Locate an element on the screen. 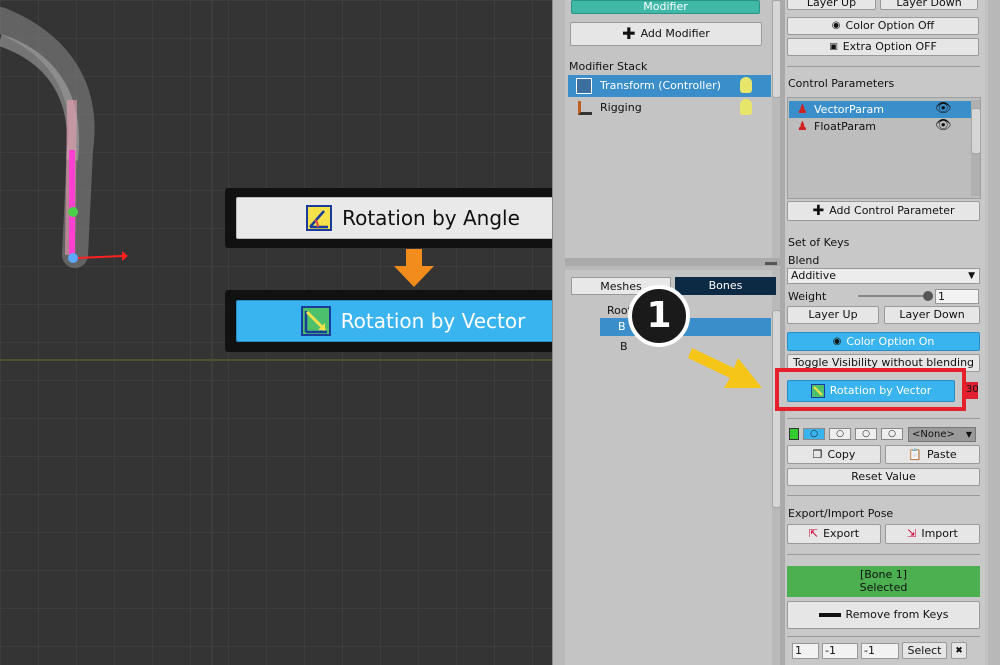 Image resolution: width=1000 pixels, height=665 pixels. close-glyph: ✖ is located at coordinates (959, 650).